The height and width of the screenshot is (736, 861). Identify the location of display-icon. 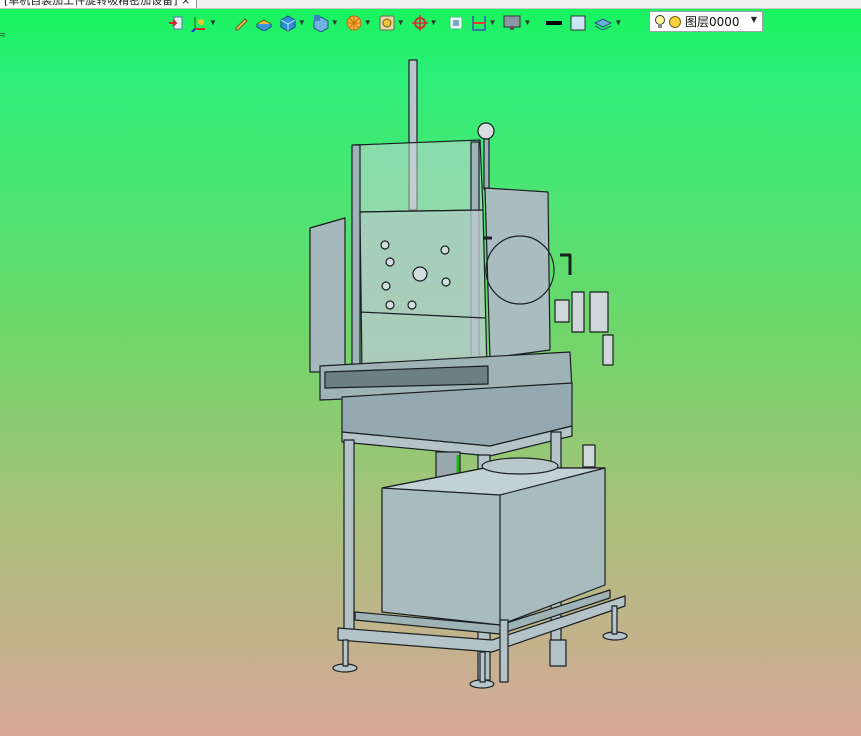
(387, 23).